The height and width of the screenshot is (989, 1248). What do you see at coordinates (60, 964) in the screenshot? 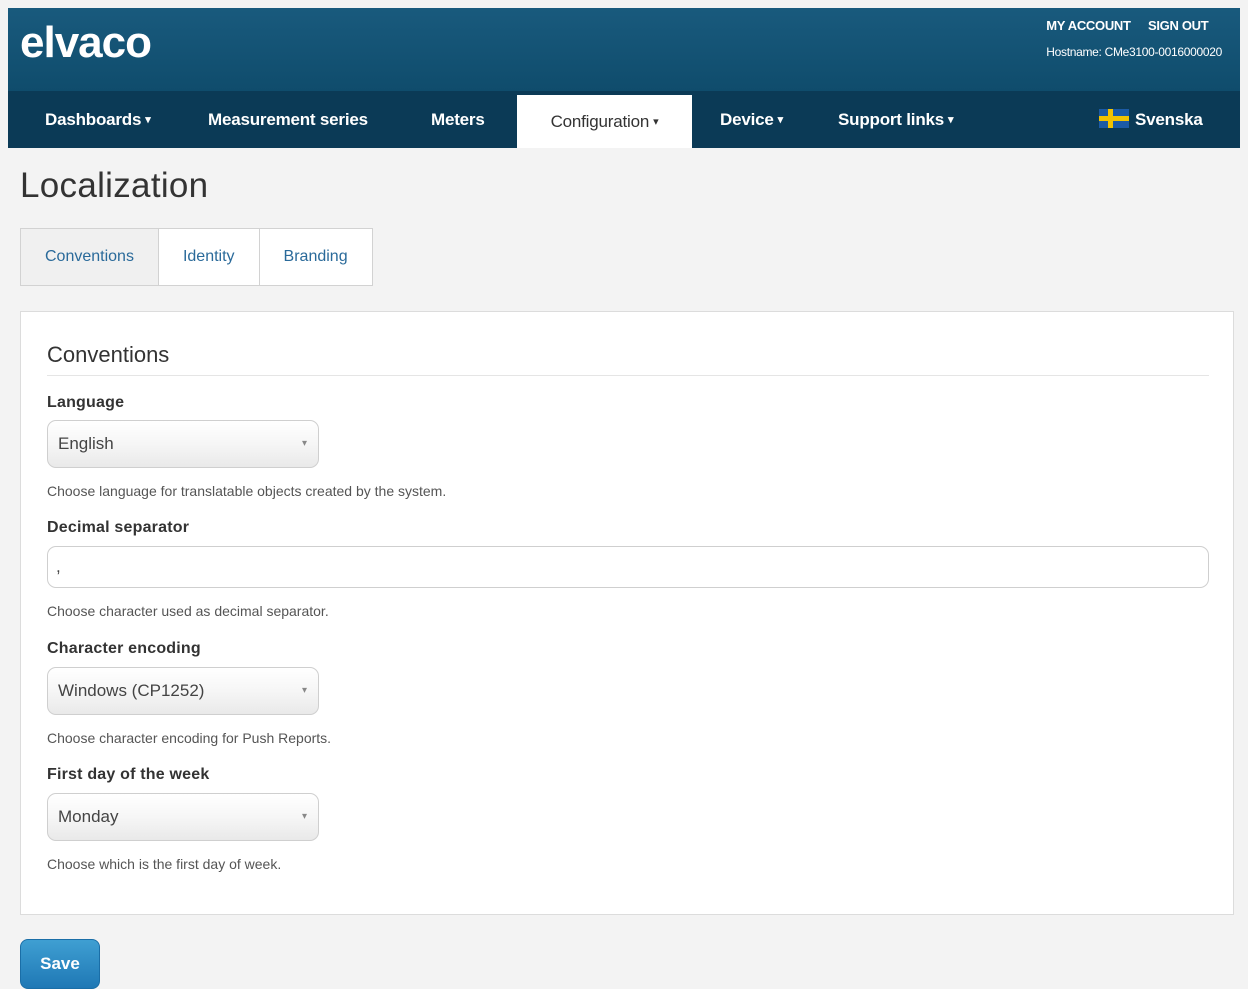
I see `save-button: Save` at bounding box center [60, 964].